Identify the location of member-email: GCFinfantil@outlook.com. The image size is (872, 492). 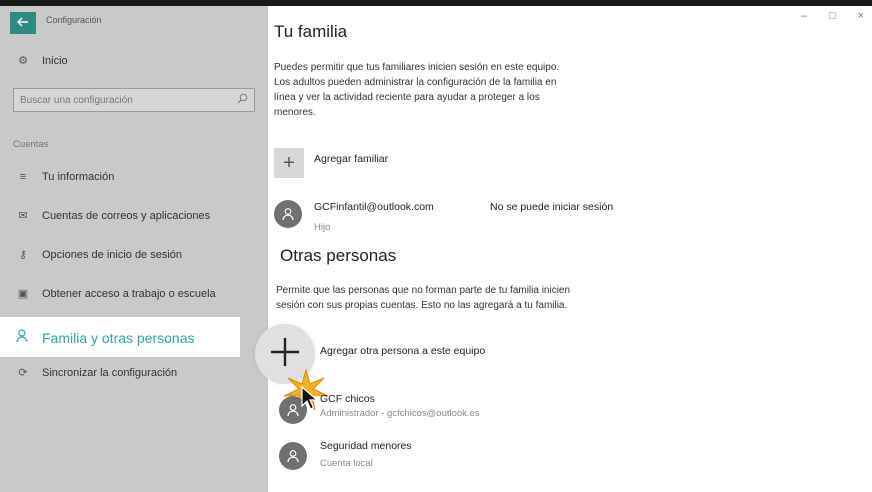
(374, 207).